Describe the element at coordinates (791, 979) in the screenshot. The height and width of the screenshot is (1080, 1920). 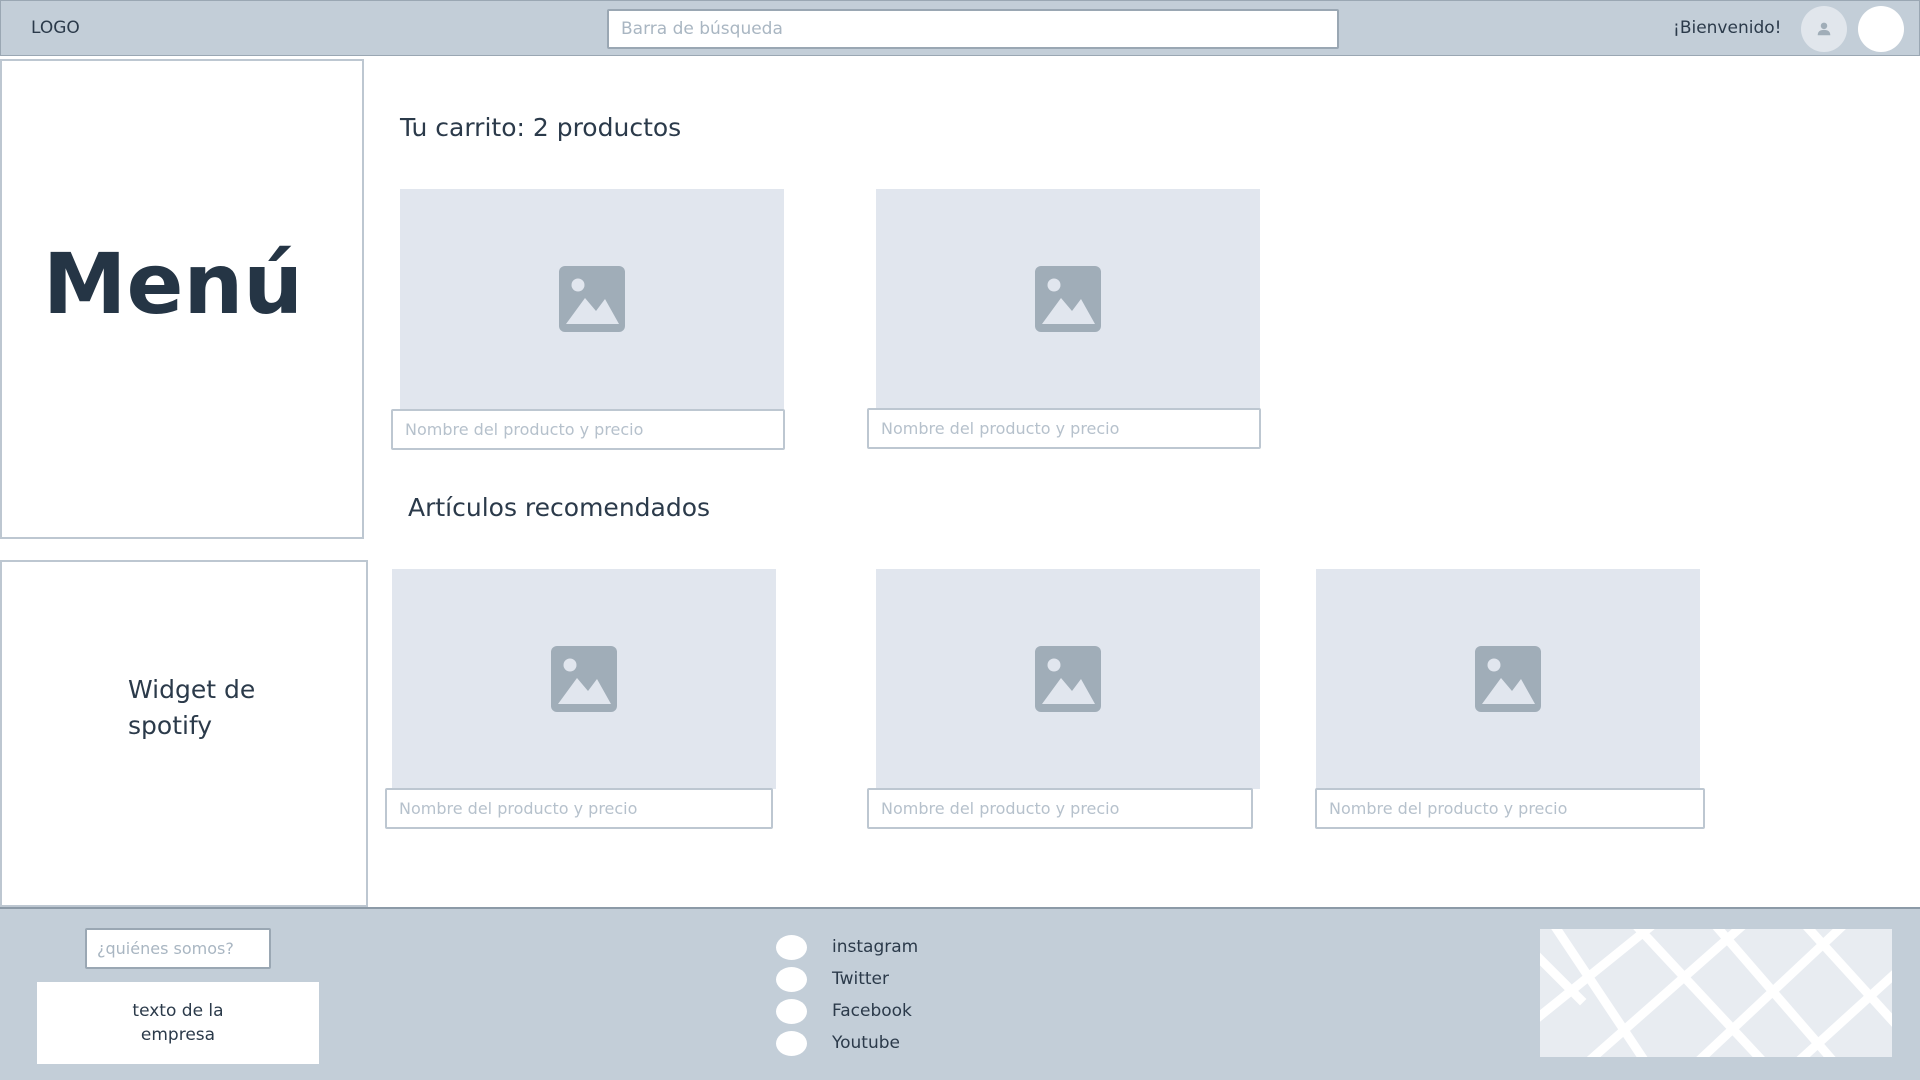
I see `twitter-icon` at that location.